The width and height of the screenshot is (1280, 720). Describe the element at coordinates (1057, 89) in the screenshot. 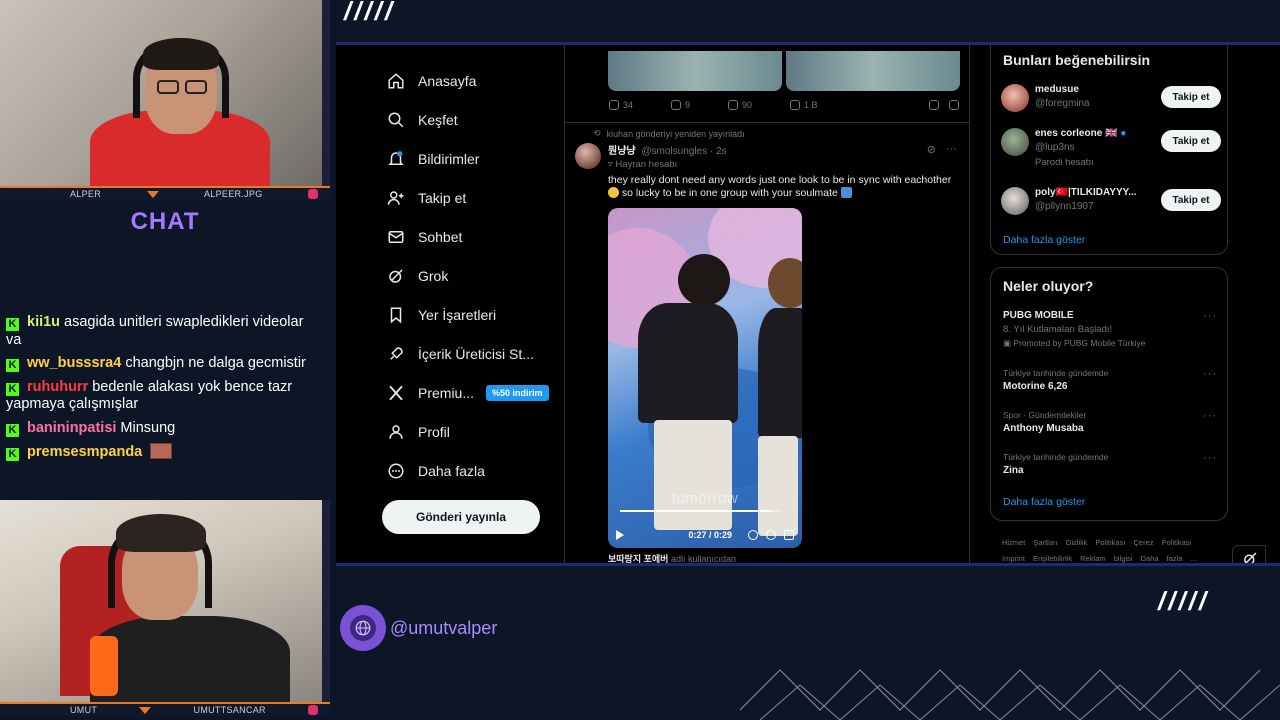

I see `suggestion-name: medusue` at that location.